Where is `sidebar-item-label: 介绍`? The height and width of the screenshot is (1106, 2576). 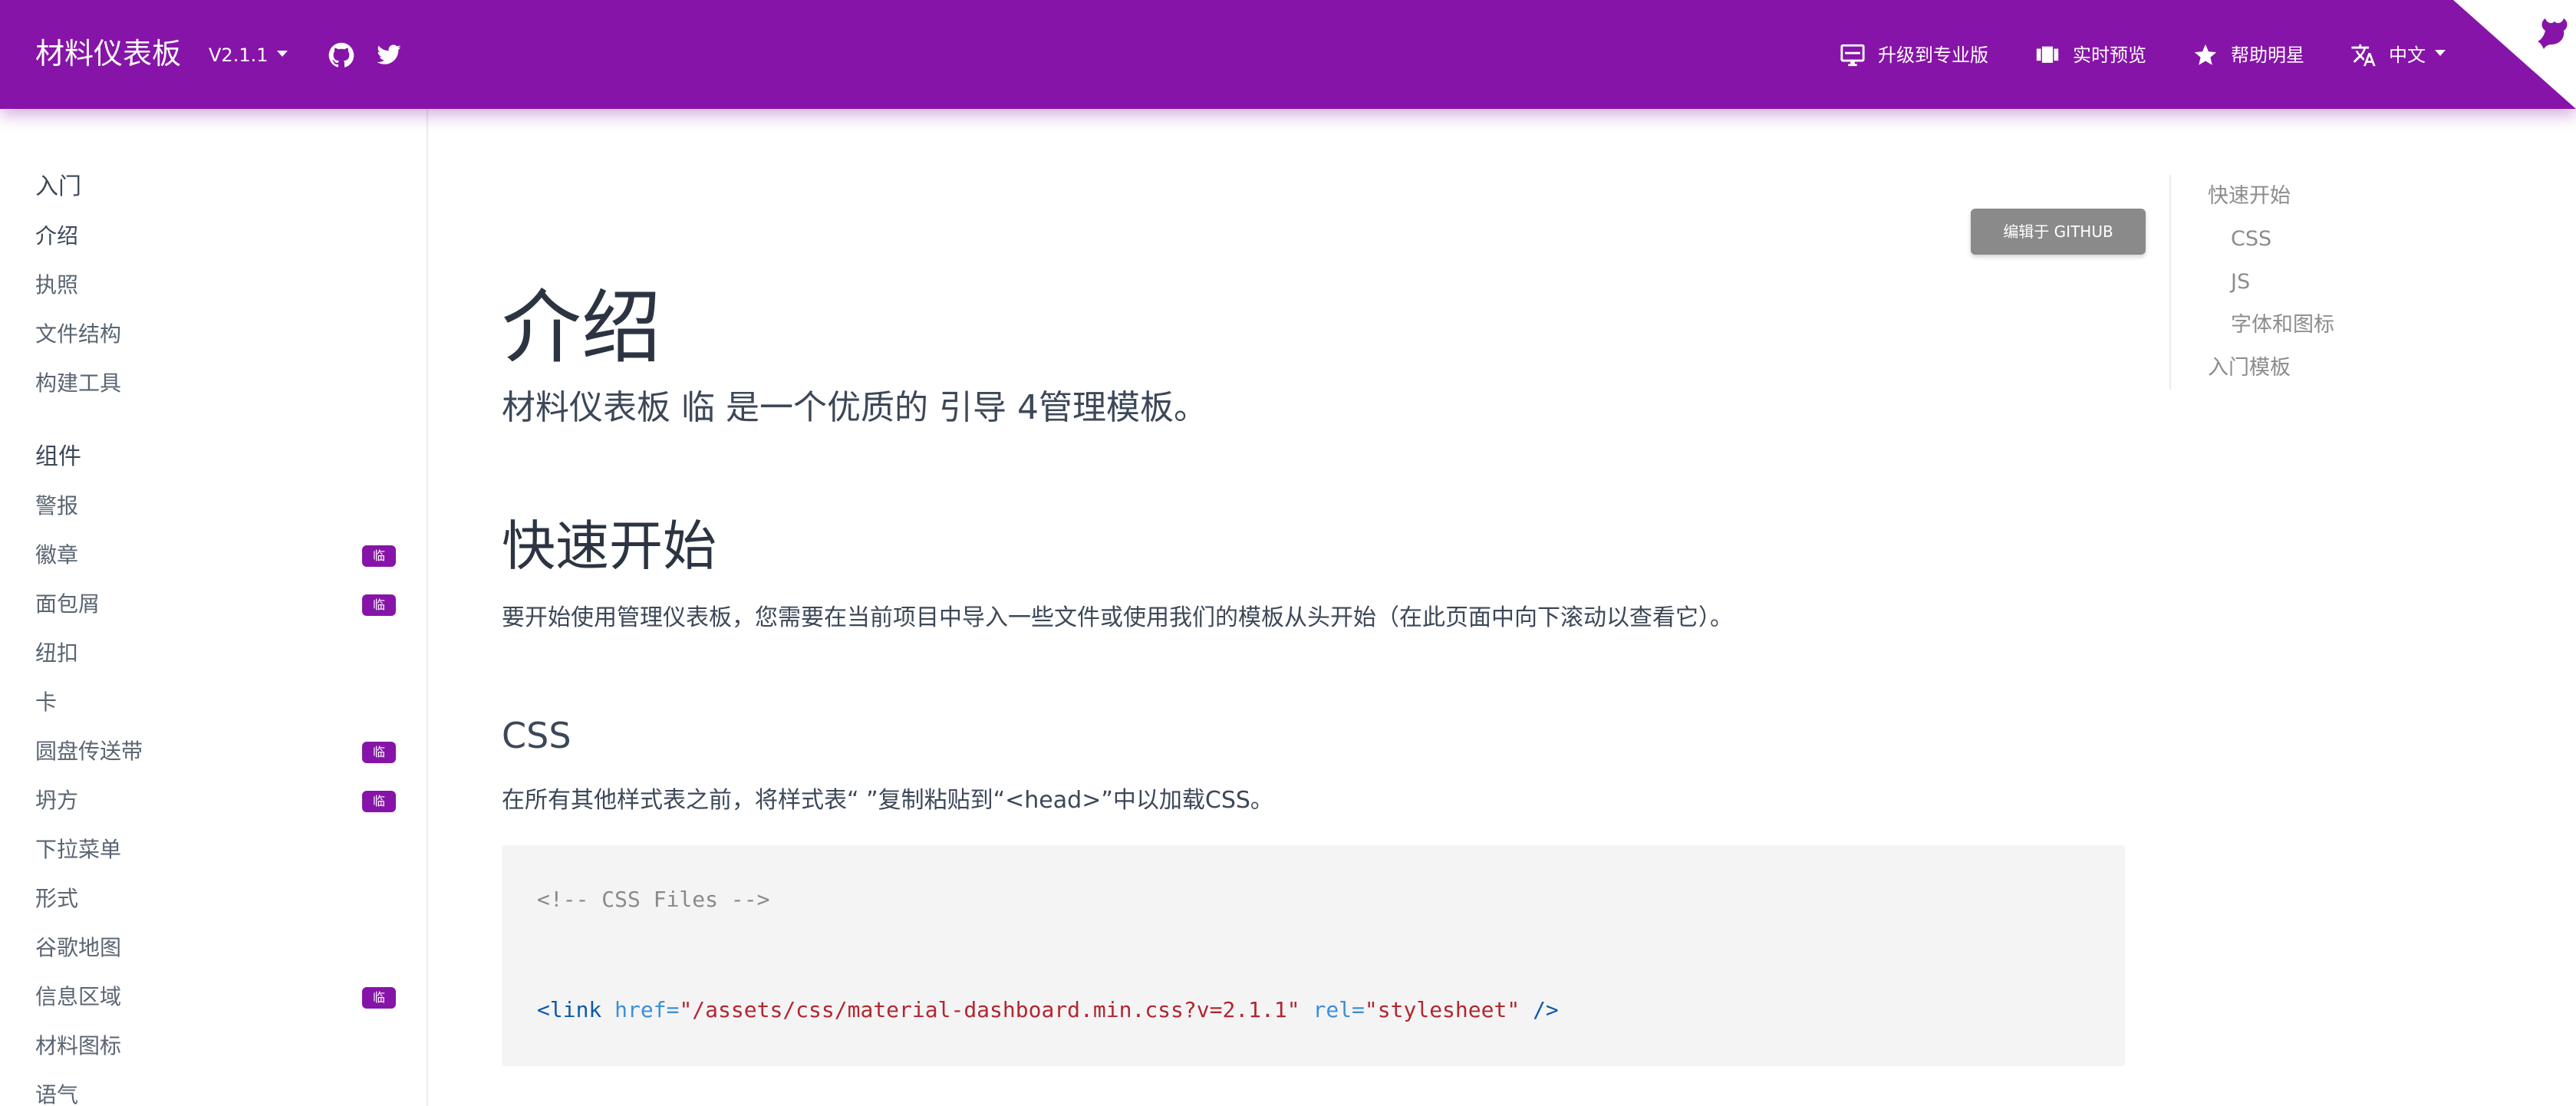
sidebar-item-label: 介绍 is located at coordinates (57, 236).